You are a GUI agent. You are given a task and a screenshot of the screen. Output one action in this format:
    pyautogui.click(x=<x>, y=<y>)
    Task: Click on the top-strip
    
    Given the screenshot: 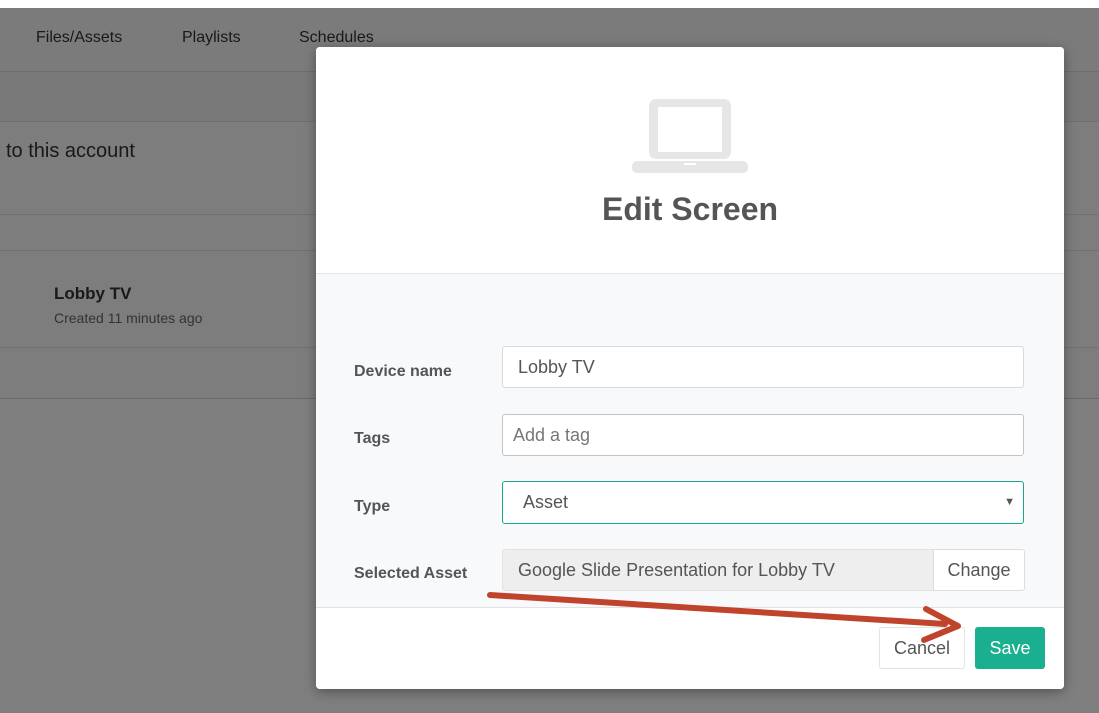 What is the action you would take?
    pyautogui.click(x=549, y=4)
    